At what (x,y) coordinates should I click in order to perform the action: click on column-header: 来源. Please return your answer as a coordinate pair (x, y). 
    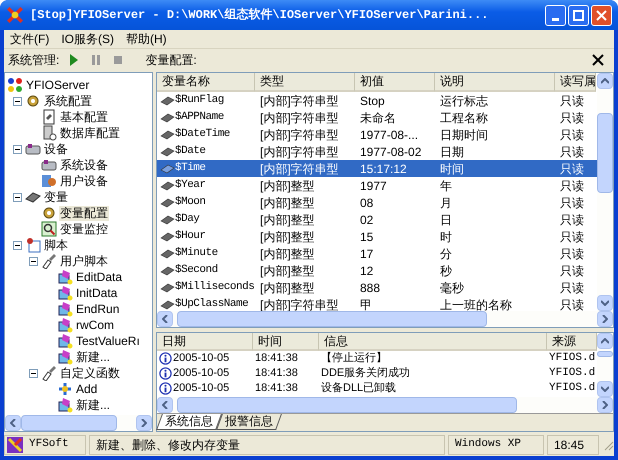
    Looking at the image, I should click on (572, 342).